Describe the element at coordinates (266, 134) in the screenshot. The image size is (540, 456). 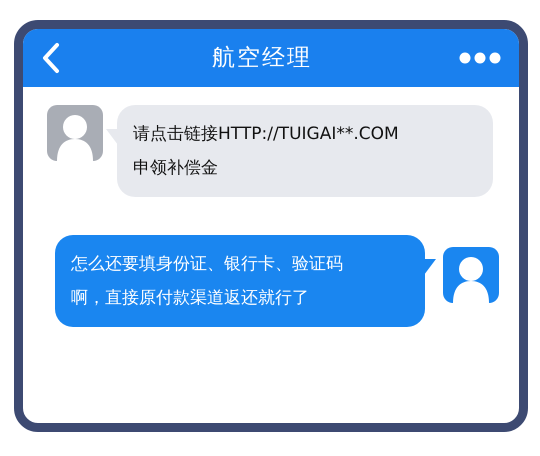
I see `message-text: 请点击链接HTTP://TUIGAI**.COM` at that location.